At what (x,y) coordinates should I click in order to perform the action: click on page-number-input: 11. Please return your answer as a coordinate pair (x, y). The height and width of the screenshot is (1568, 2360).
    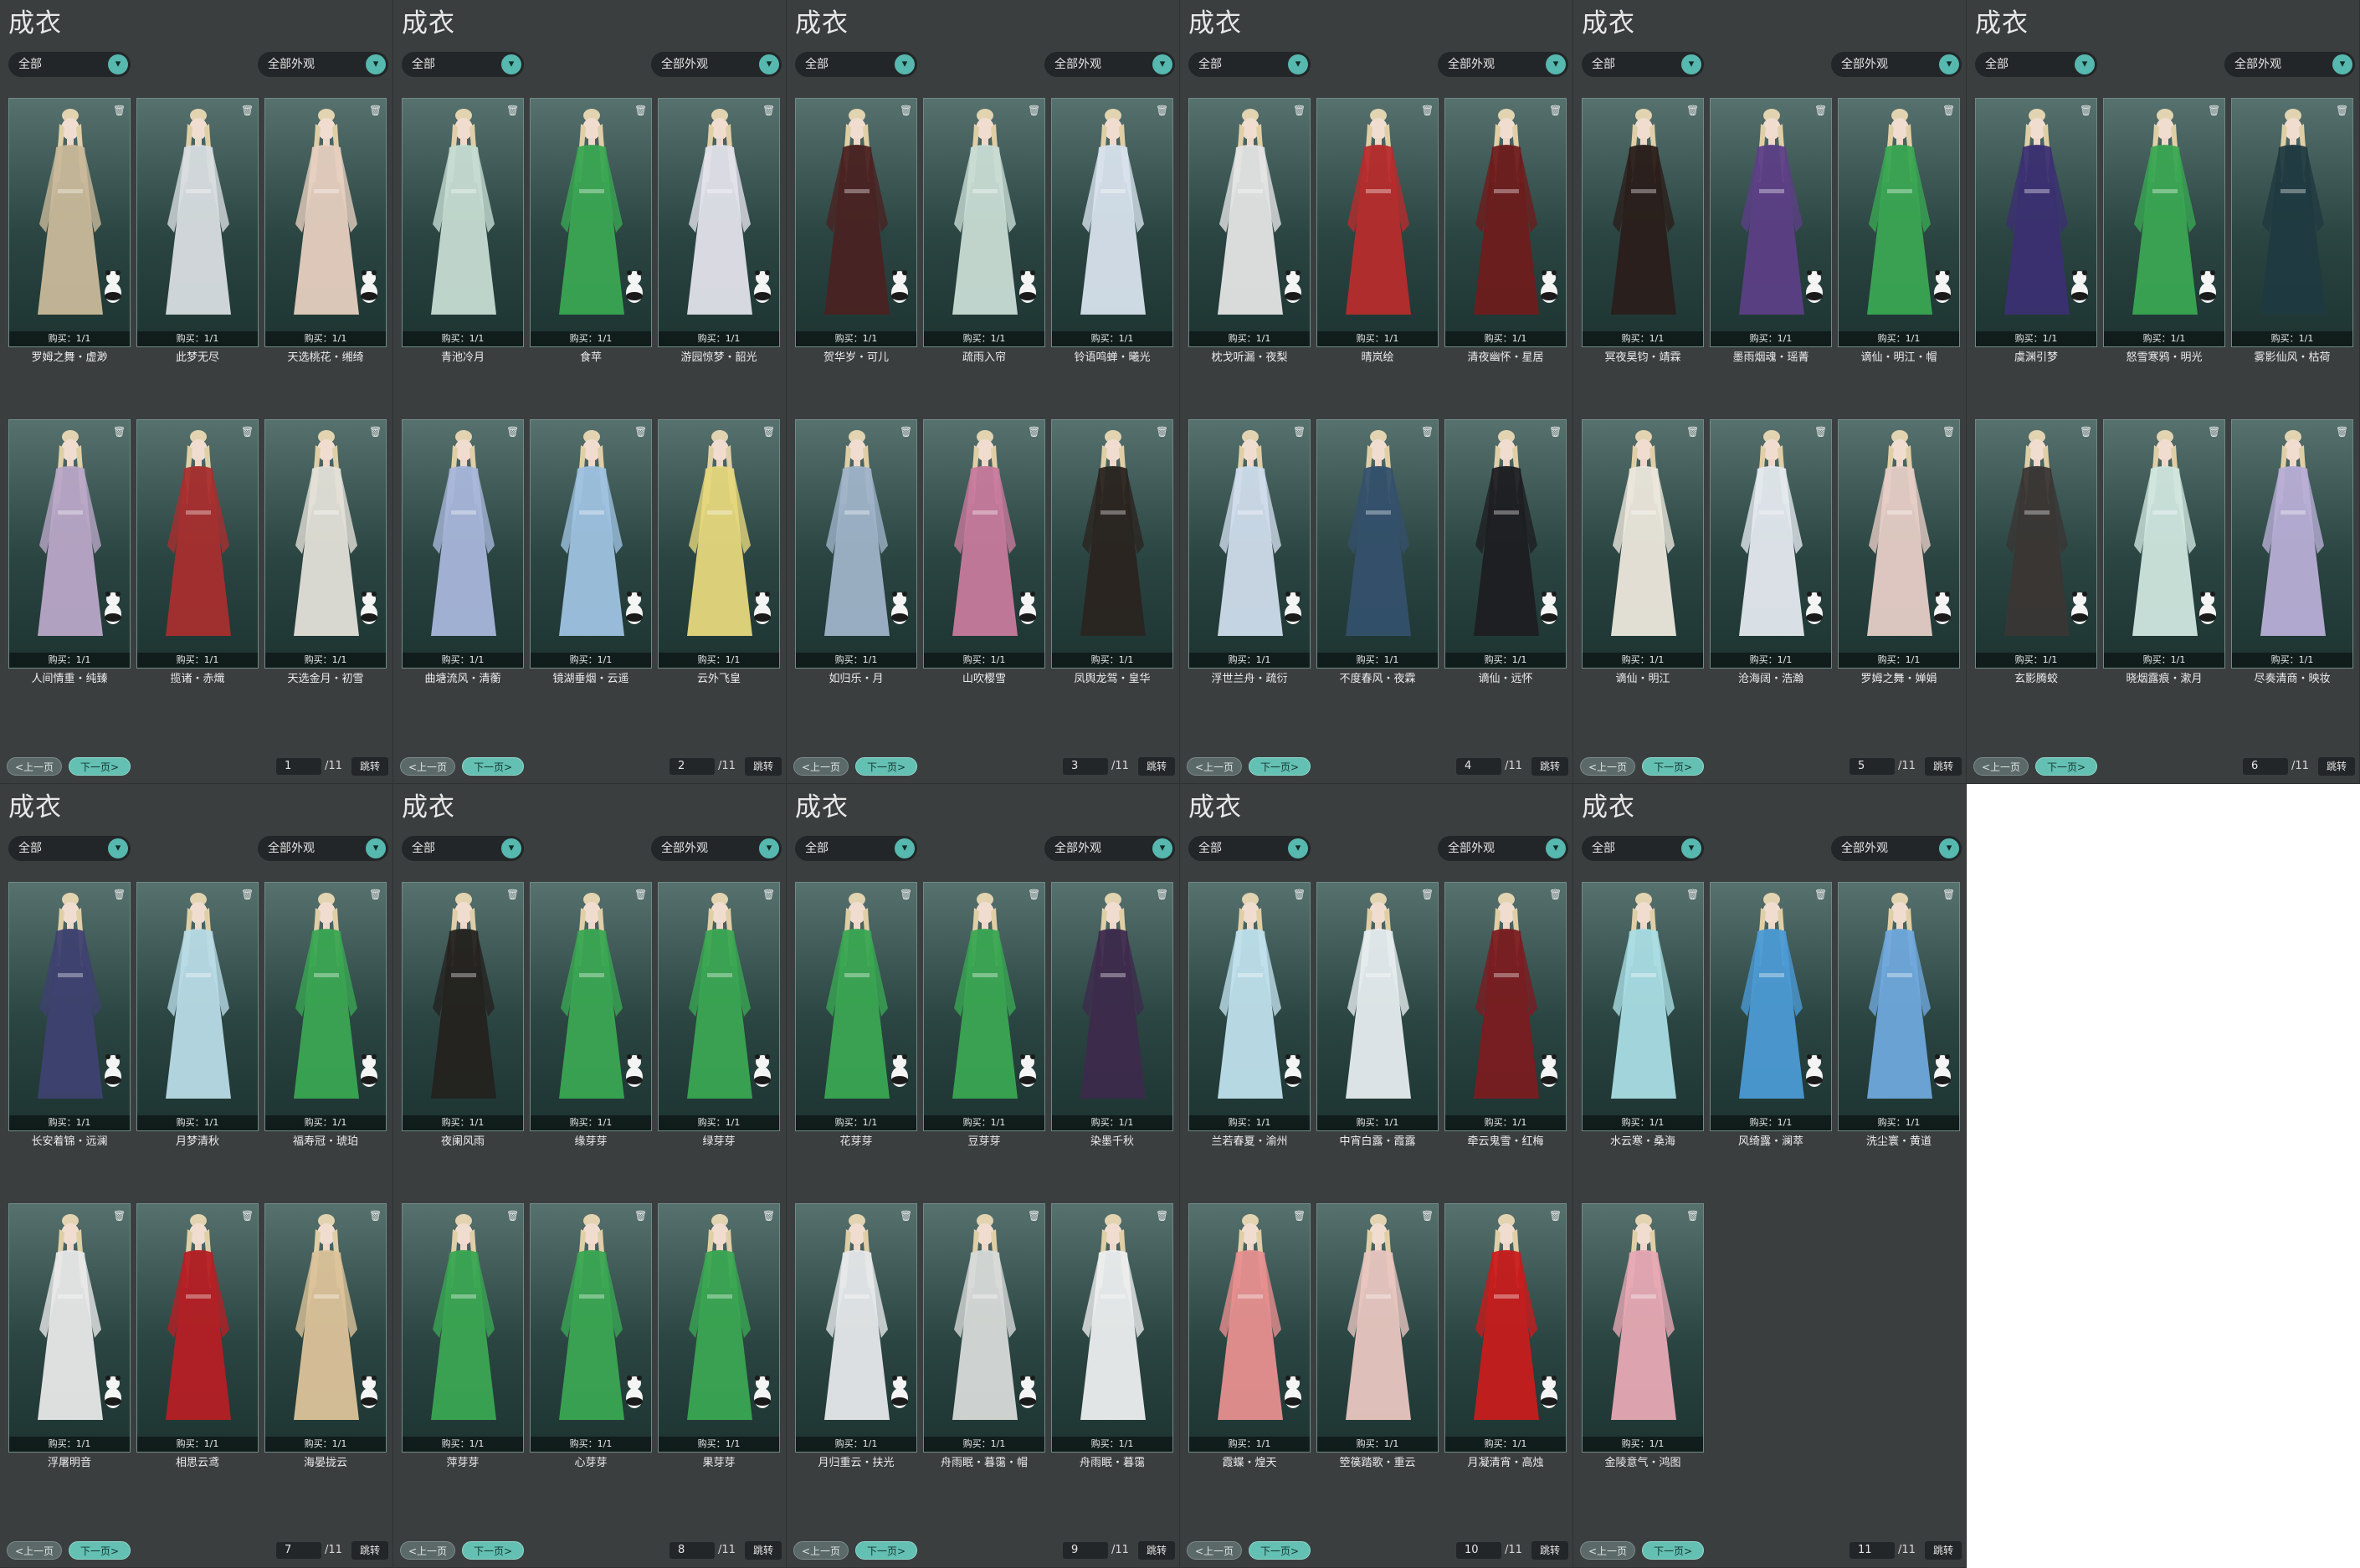
    Looking at the image, I should click on (1872, 1551).